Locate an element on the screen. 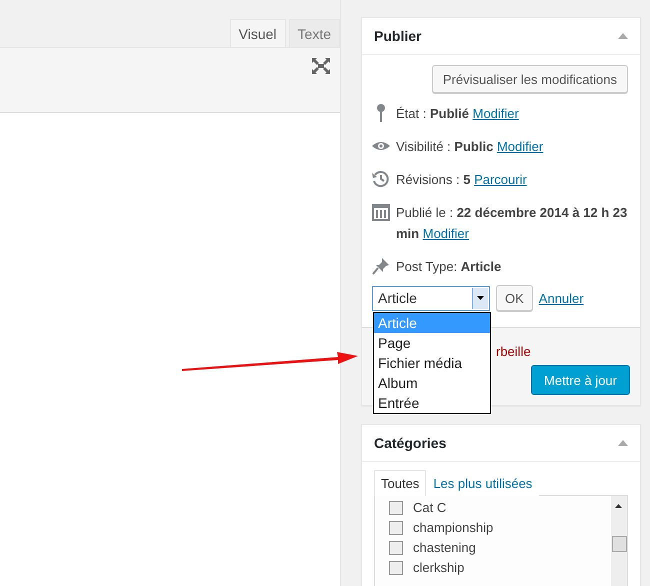 Image resolution: width=650 pixels, height=586 pixels. trash-link: rbeille is located at coordinates (513, 351).